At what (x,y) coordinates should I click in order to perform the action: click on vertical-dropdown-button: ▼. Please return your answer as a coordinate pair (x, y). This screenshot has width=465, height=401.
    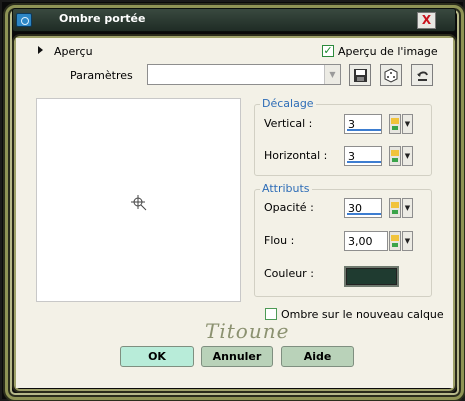
    Looking at the image, I should click on (407, 124).